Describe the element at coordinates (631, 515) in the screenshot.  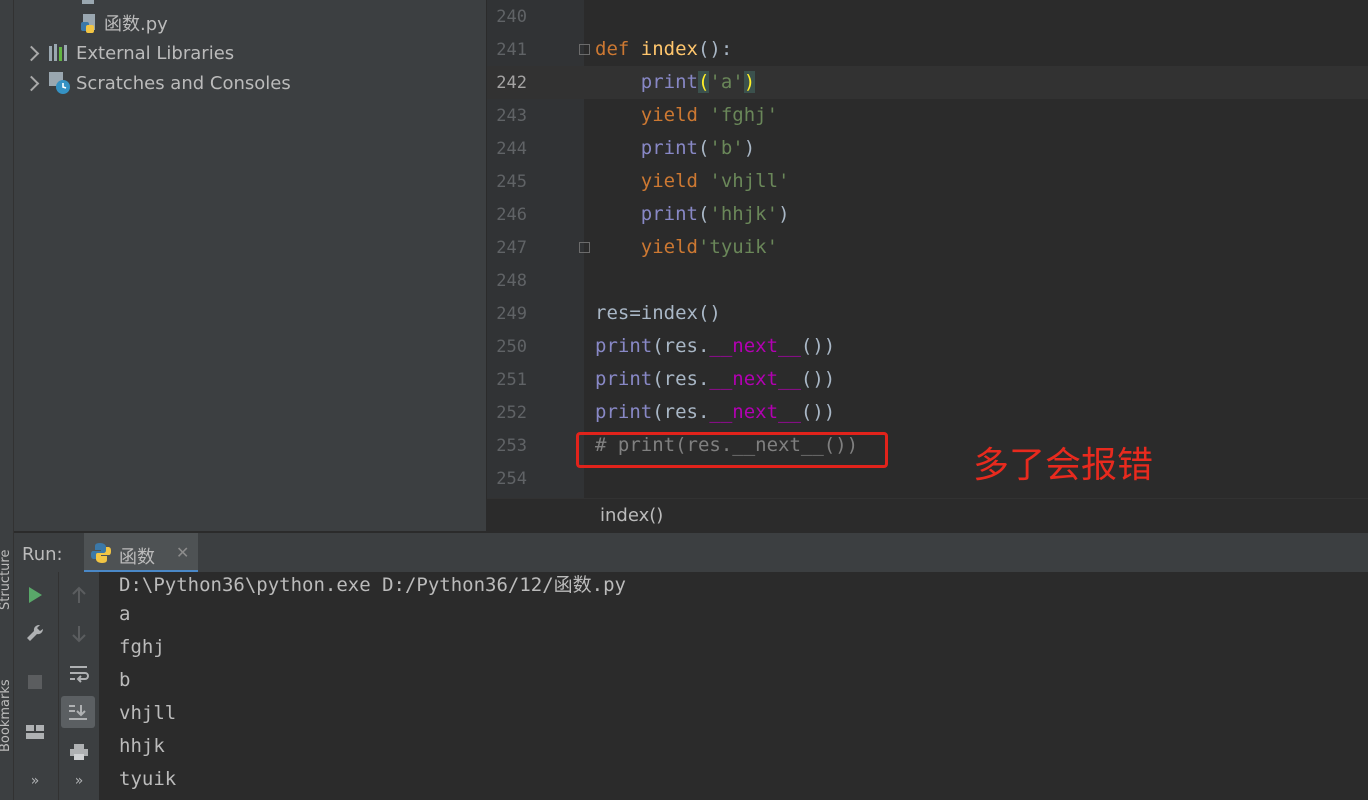
I see `breadcrumb: index()` at that location.